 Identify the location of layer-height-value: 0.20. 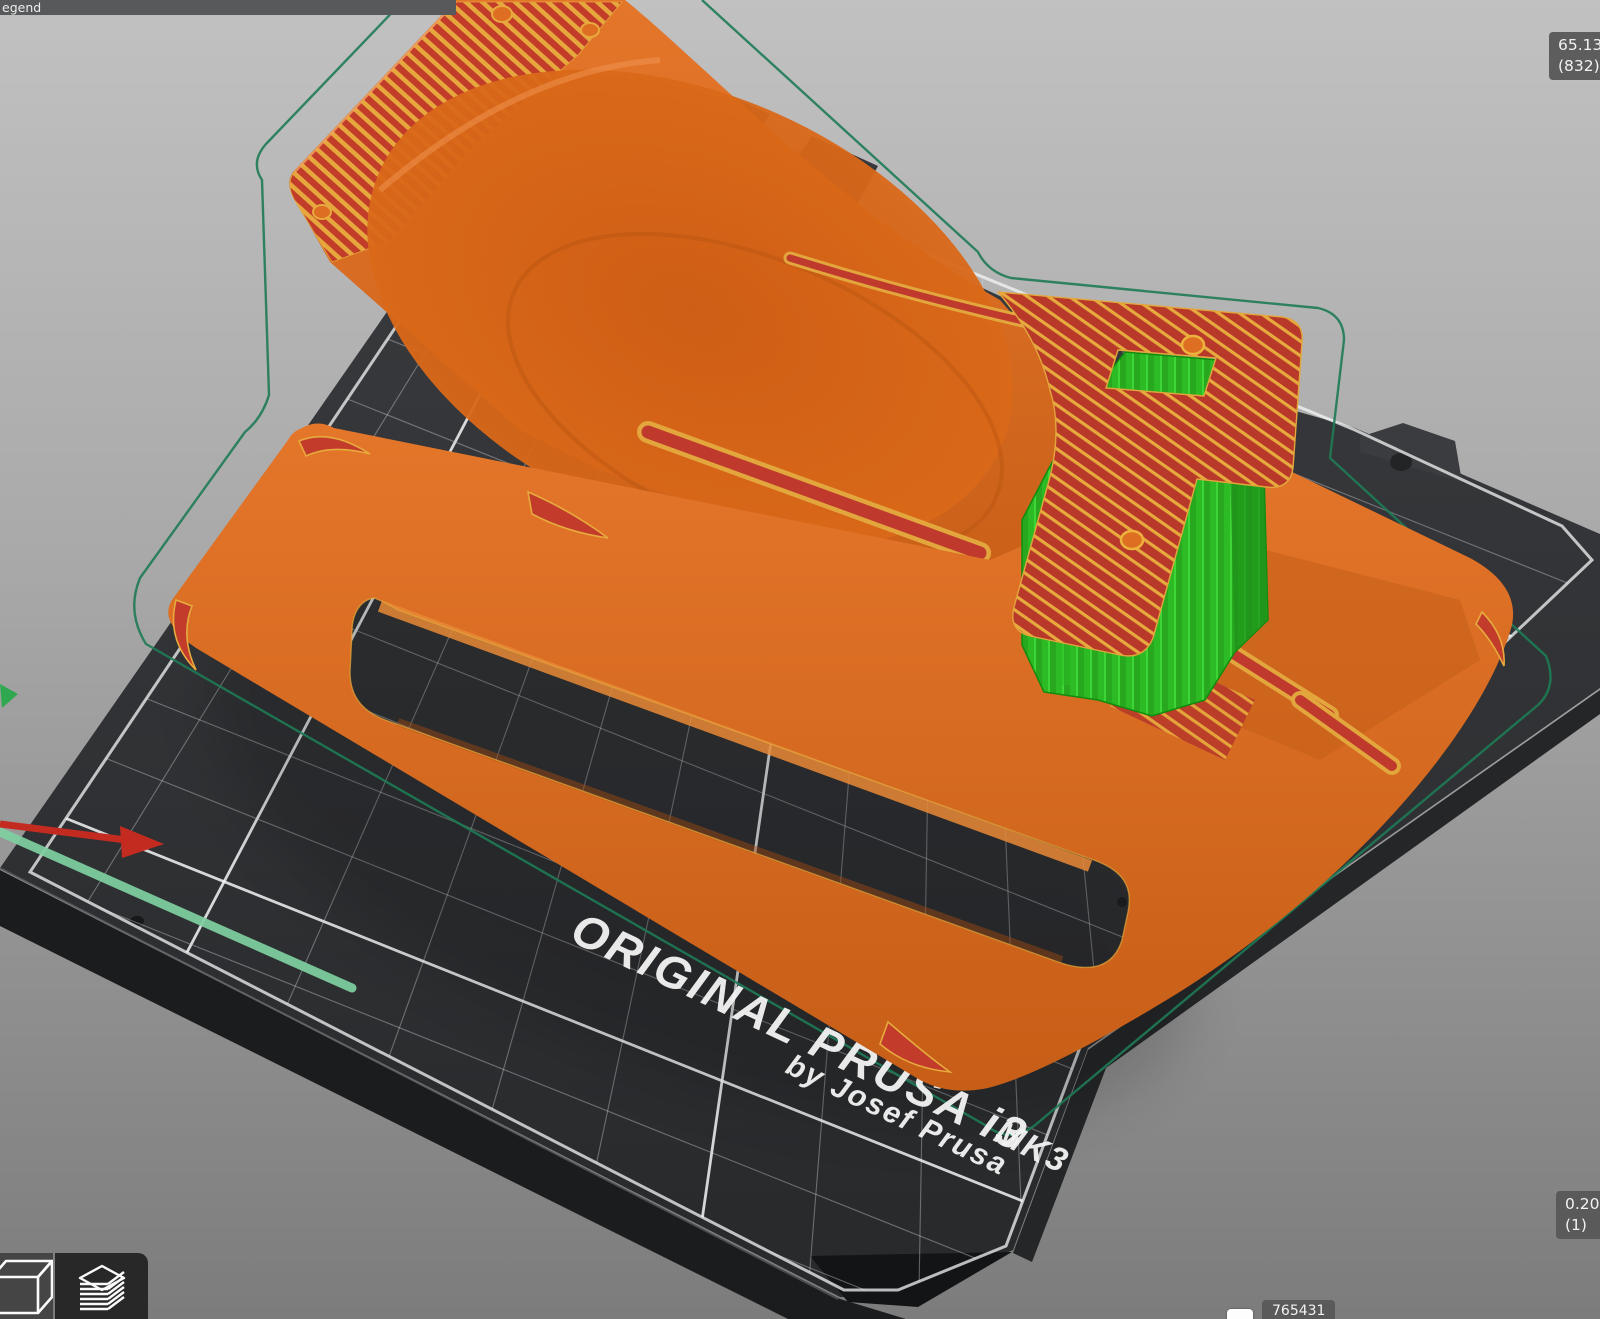
(1582, 1204).